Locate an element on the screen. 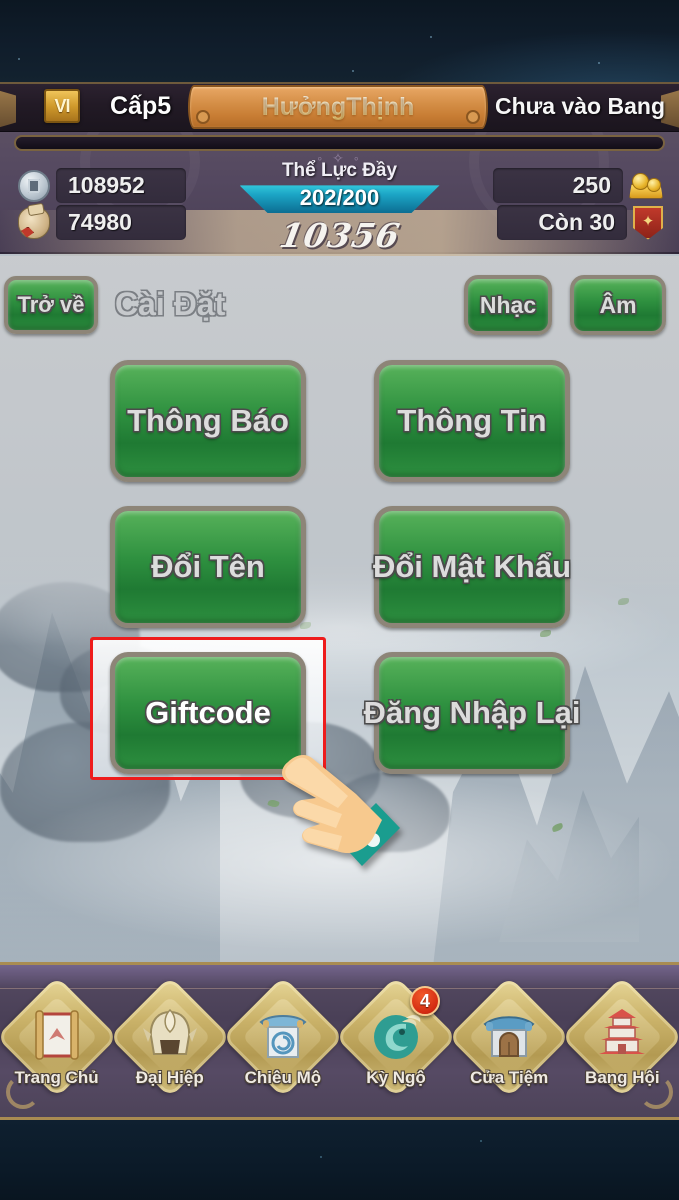  bottom-dark-area is located at coordinates (339, 1160).